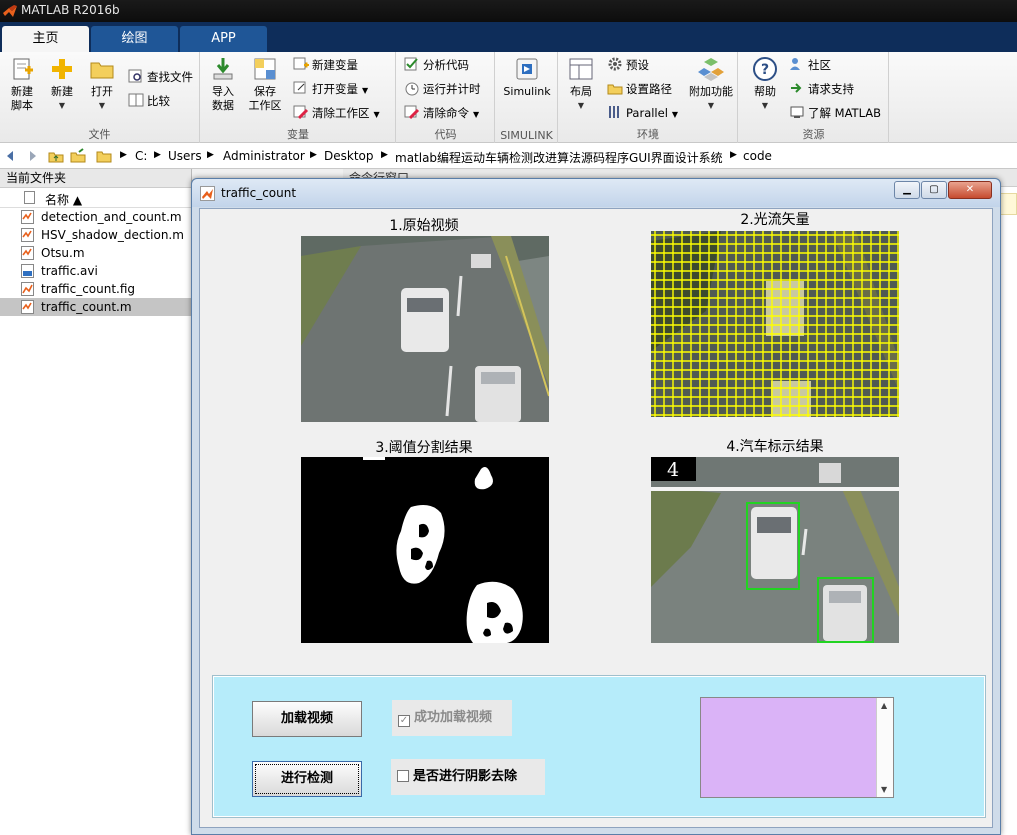  I want to click on preferences-button: 预设, so click(628, 65).